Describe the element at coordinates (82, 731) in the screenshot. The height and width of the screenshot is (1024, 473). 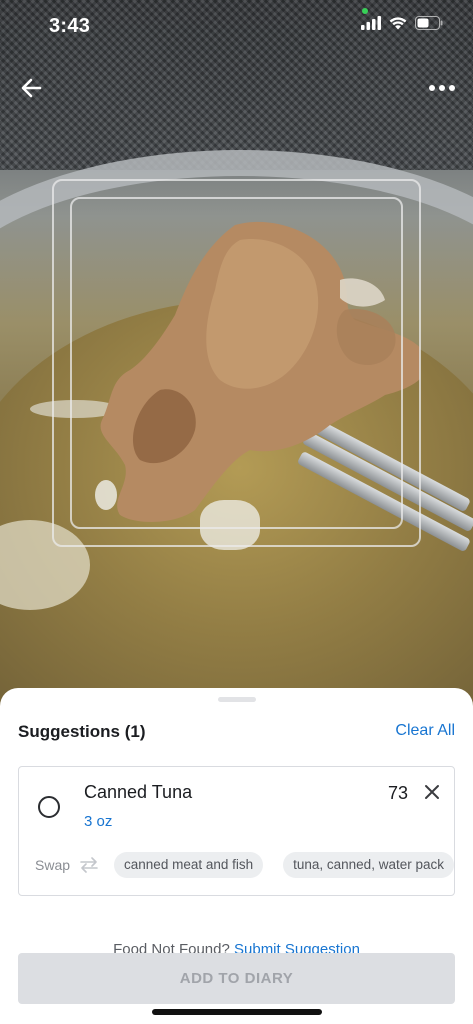
I see `suggestions-title: Suggestions (1)` at that location.